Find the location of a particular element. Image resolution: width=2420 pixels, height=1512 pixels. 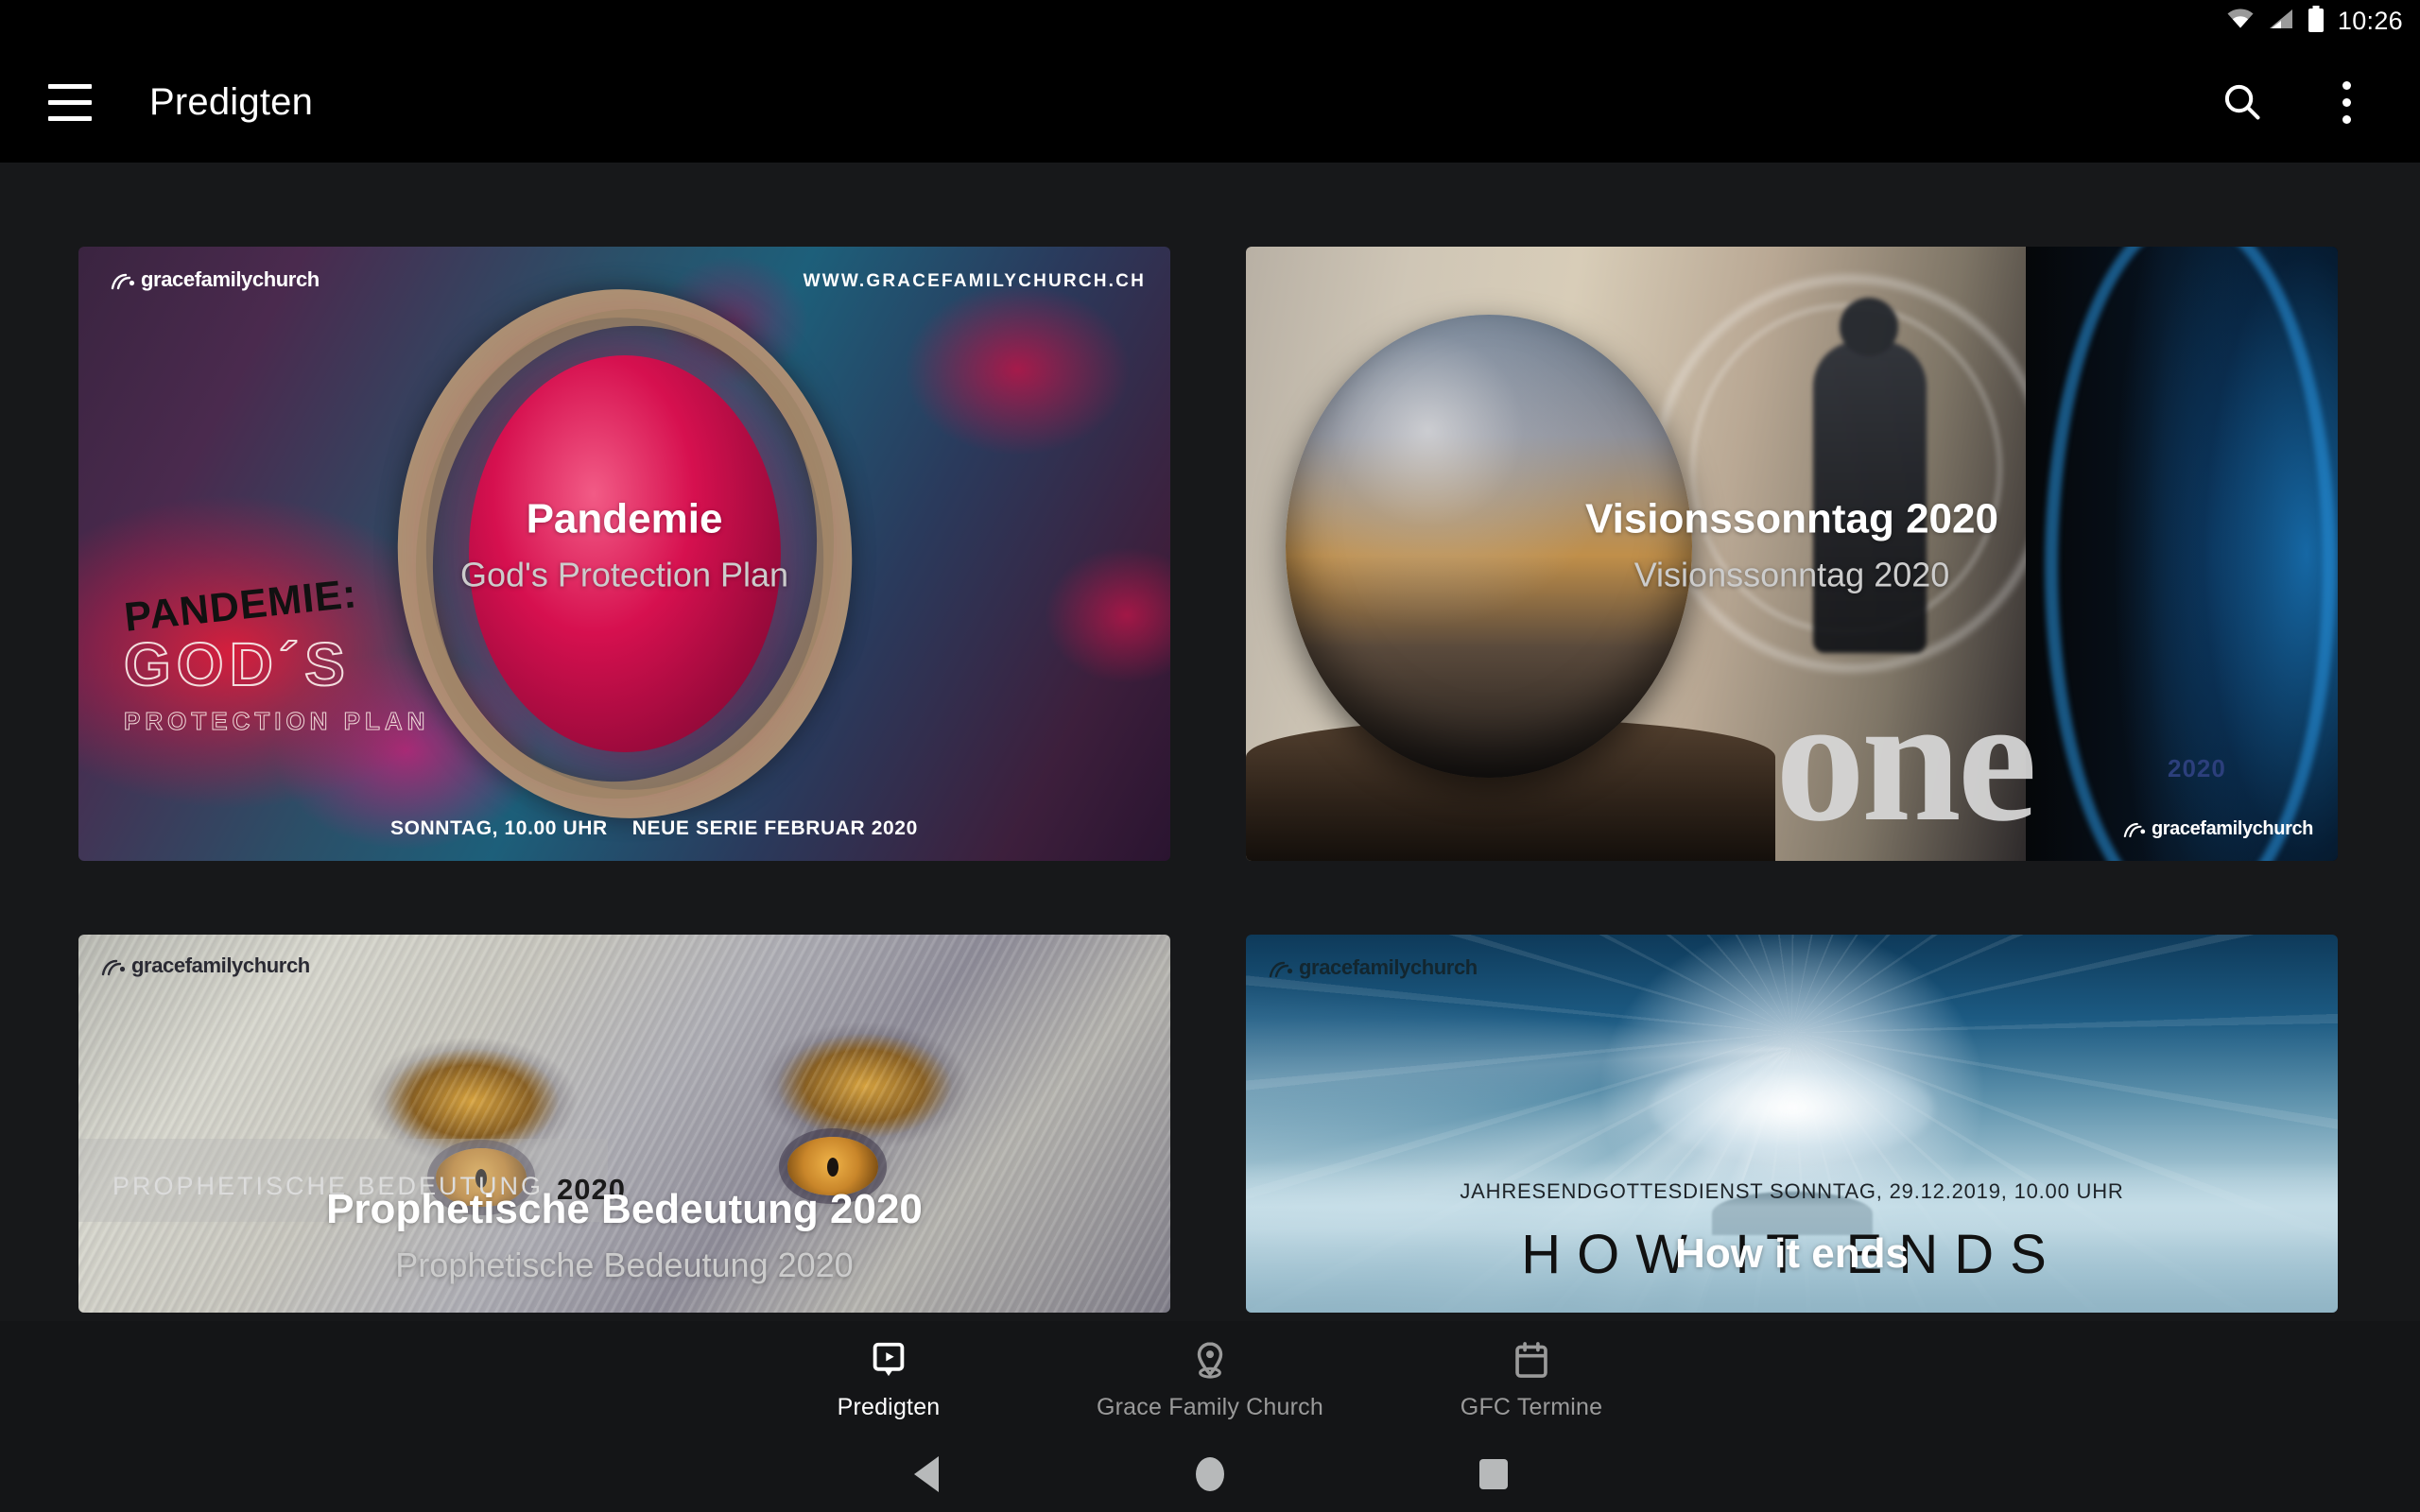

status-bar: 10:26 is located at coordinates (1210, 21).